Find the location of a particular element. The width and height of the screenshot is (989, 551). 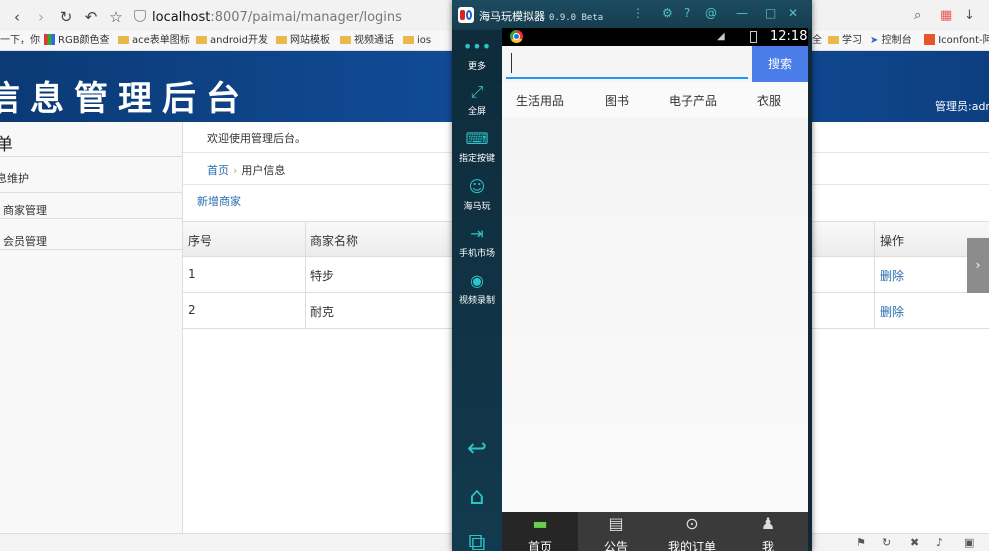

keyboard-icon: ⌨ is located at coordinates (477, 138).